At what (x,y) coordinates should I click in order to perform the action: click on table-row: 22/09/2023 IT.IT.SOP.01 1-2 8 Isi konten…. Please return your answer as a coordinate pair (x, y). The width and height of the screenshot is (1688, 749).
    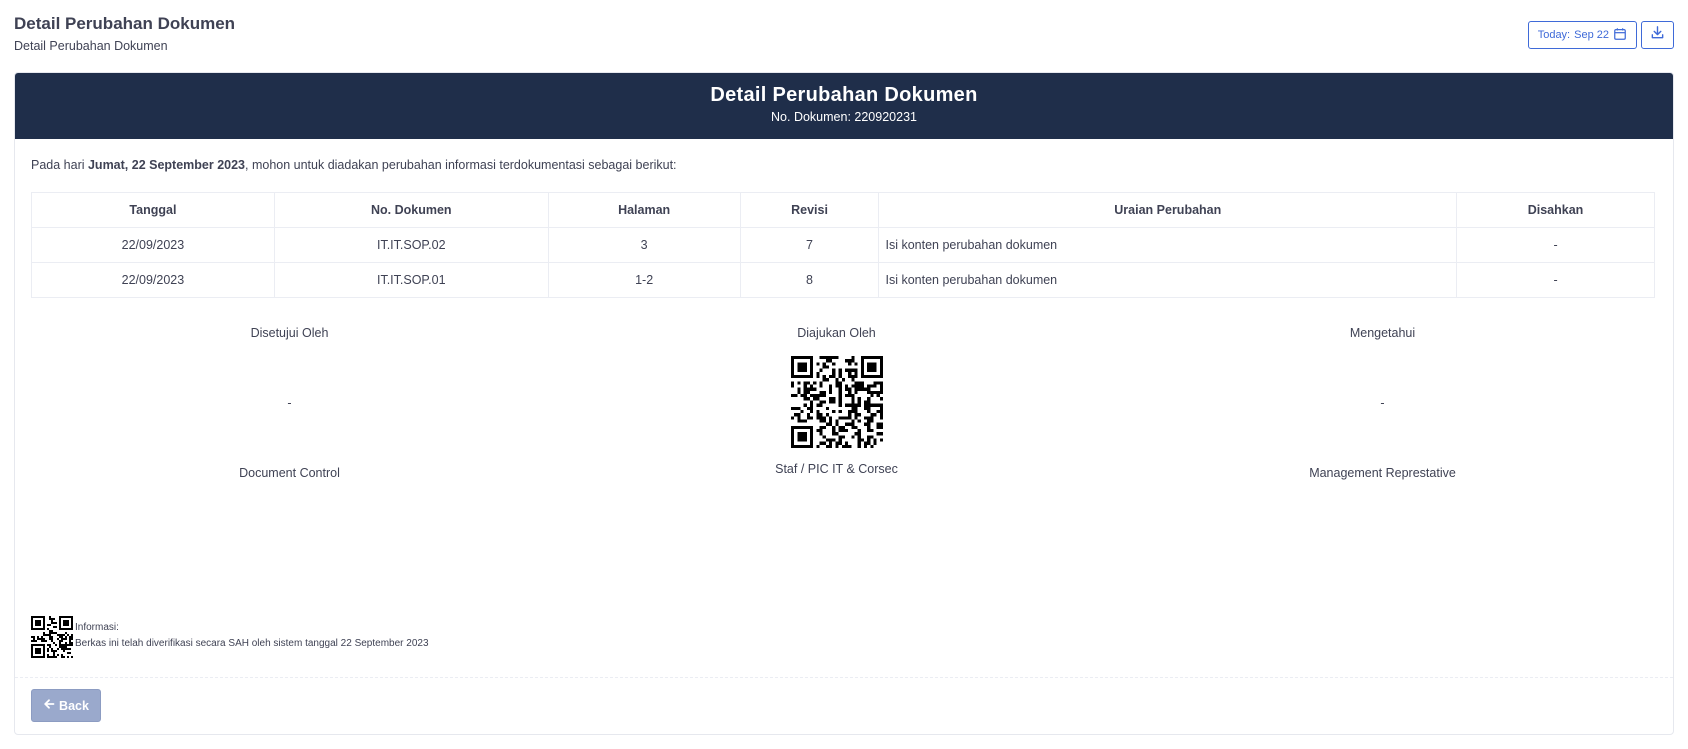
    Looking at the image, I should click on (843, 280).